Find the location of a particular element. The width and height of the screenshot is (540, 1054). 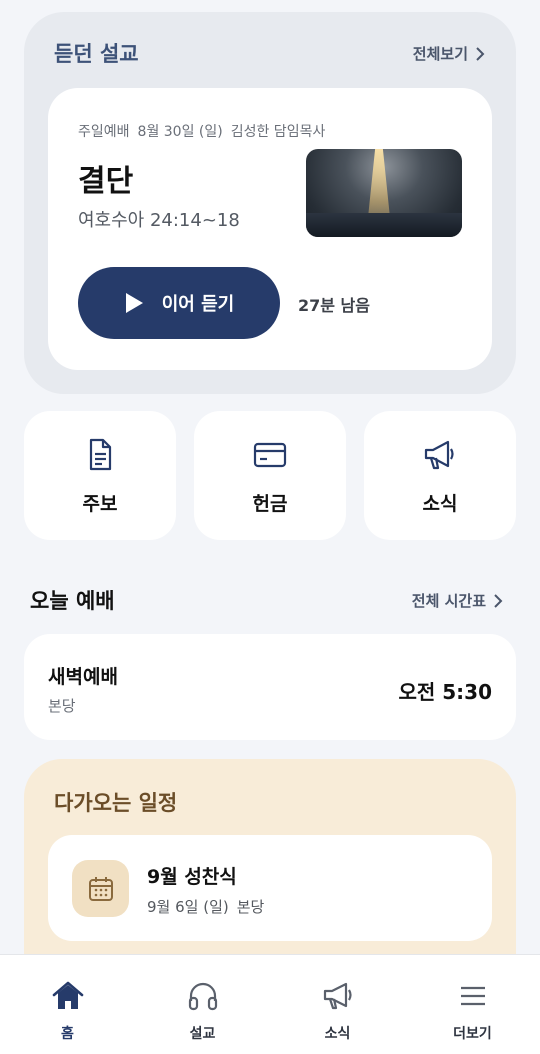

tab-home: 홈 is located at coordinates (67, 1004).